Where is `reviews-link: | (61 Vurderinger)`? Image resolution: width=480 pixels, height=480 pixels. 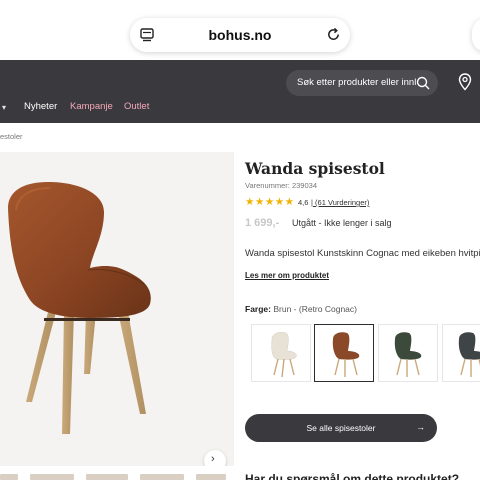
reviews-link: | (61 Vurderinger) is located at coordinates (340, 202).